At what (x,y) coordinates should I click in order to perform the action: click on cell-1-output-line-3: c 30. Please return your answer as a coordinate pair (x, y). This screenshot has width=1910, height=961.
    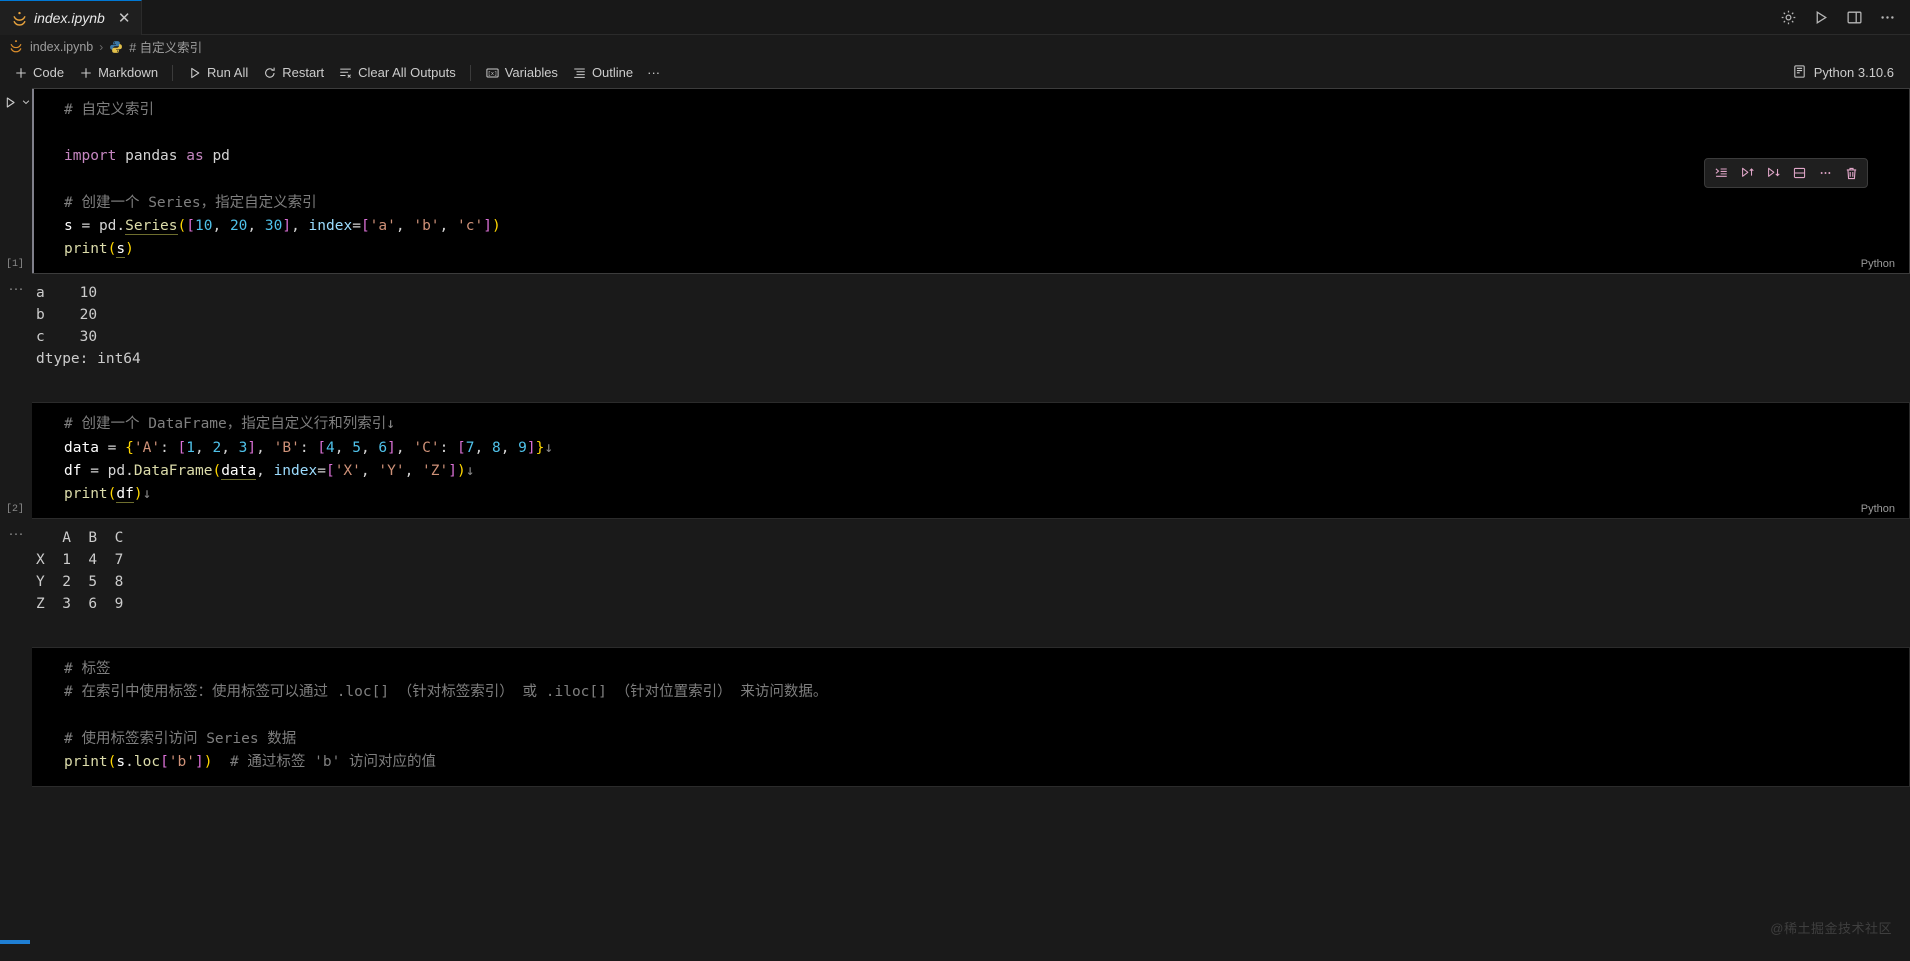
    Looking at the image, I should click on (67, 337).